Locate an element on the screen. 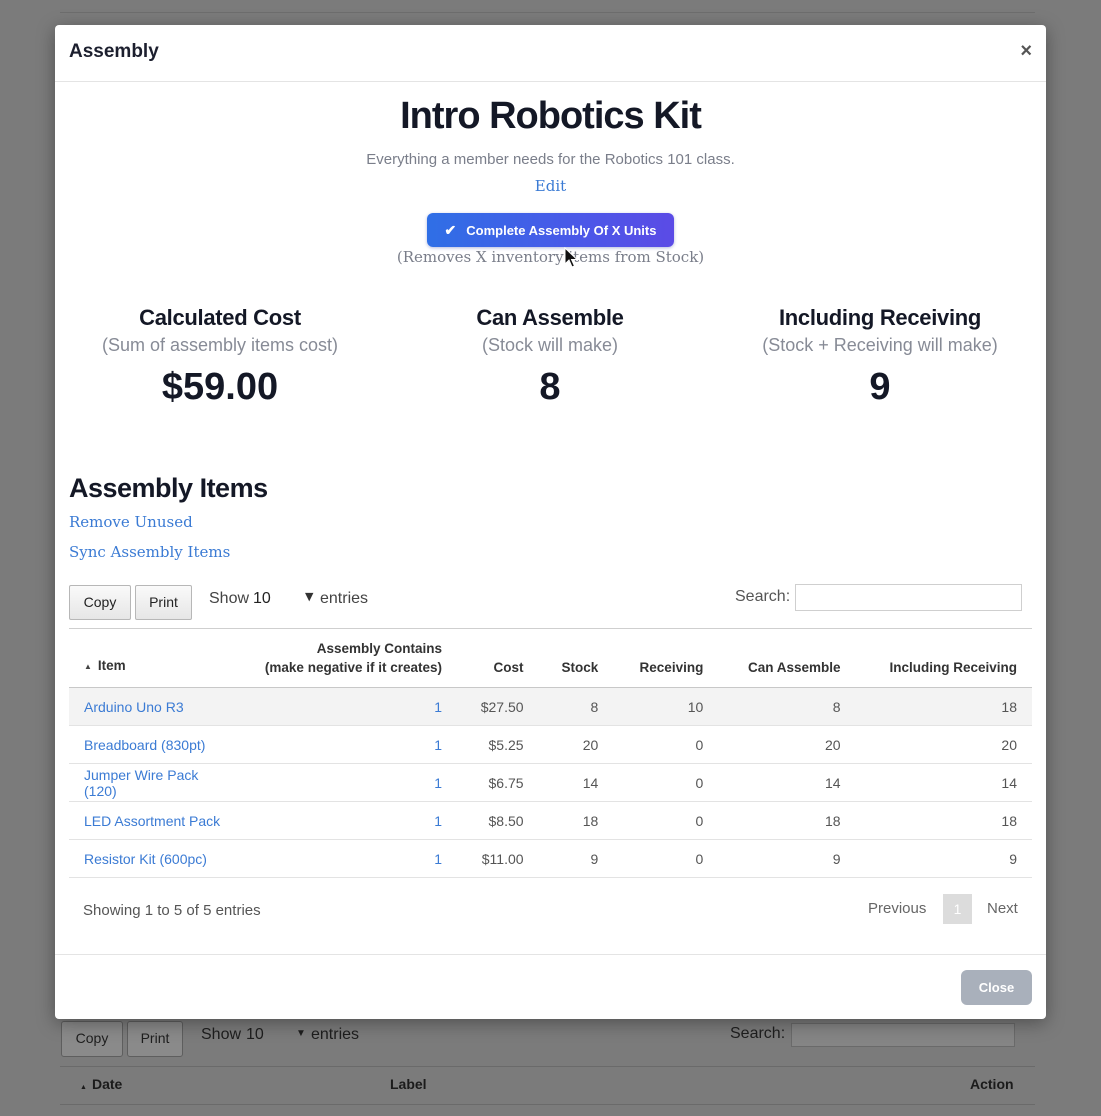 Image resolution: width=1101 pixels, height=1116 pixels. stock-cell: 9 is located at coordinates (576, 858).